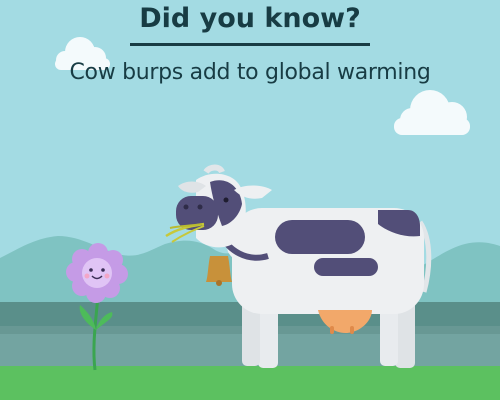 The width and height of the screenshot is (500, 400). Describe the element at coordinates (250, 72) in the screenshot. I see `fact-subtitle: Cow burps add to global warming` at that location.